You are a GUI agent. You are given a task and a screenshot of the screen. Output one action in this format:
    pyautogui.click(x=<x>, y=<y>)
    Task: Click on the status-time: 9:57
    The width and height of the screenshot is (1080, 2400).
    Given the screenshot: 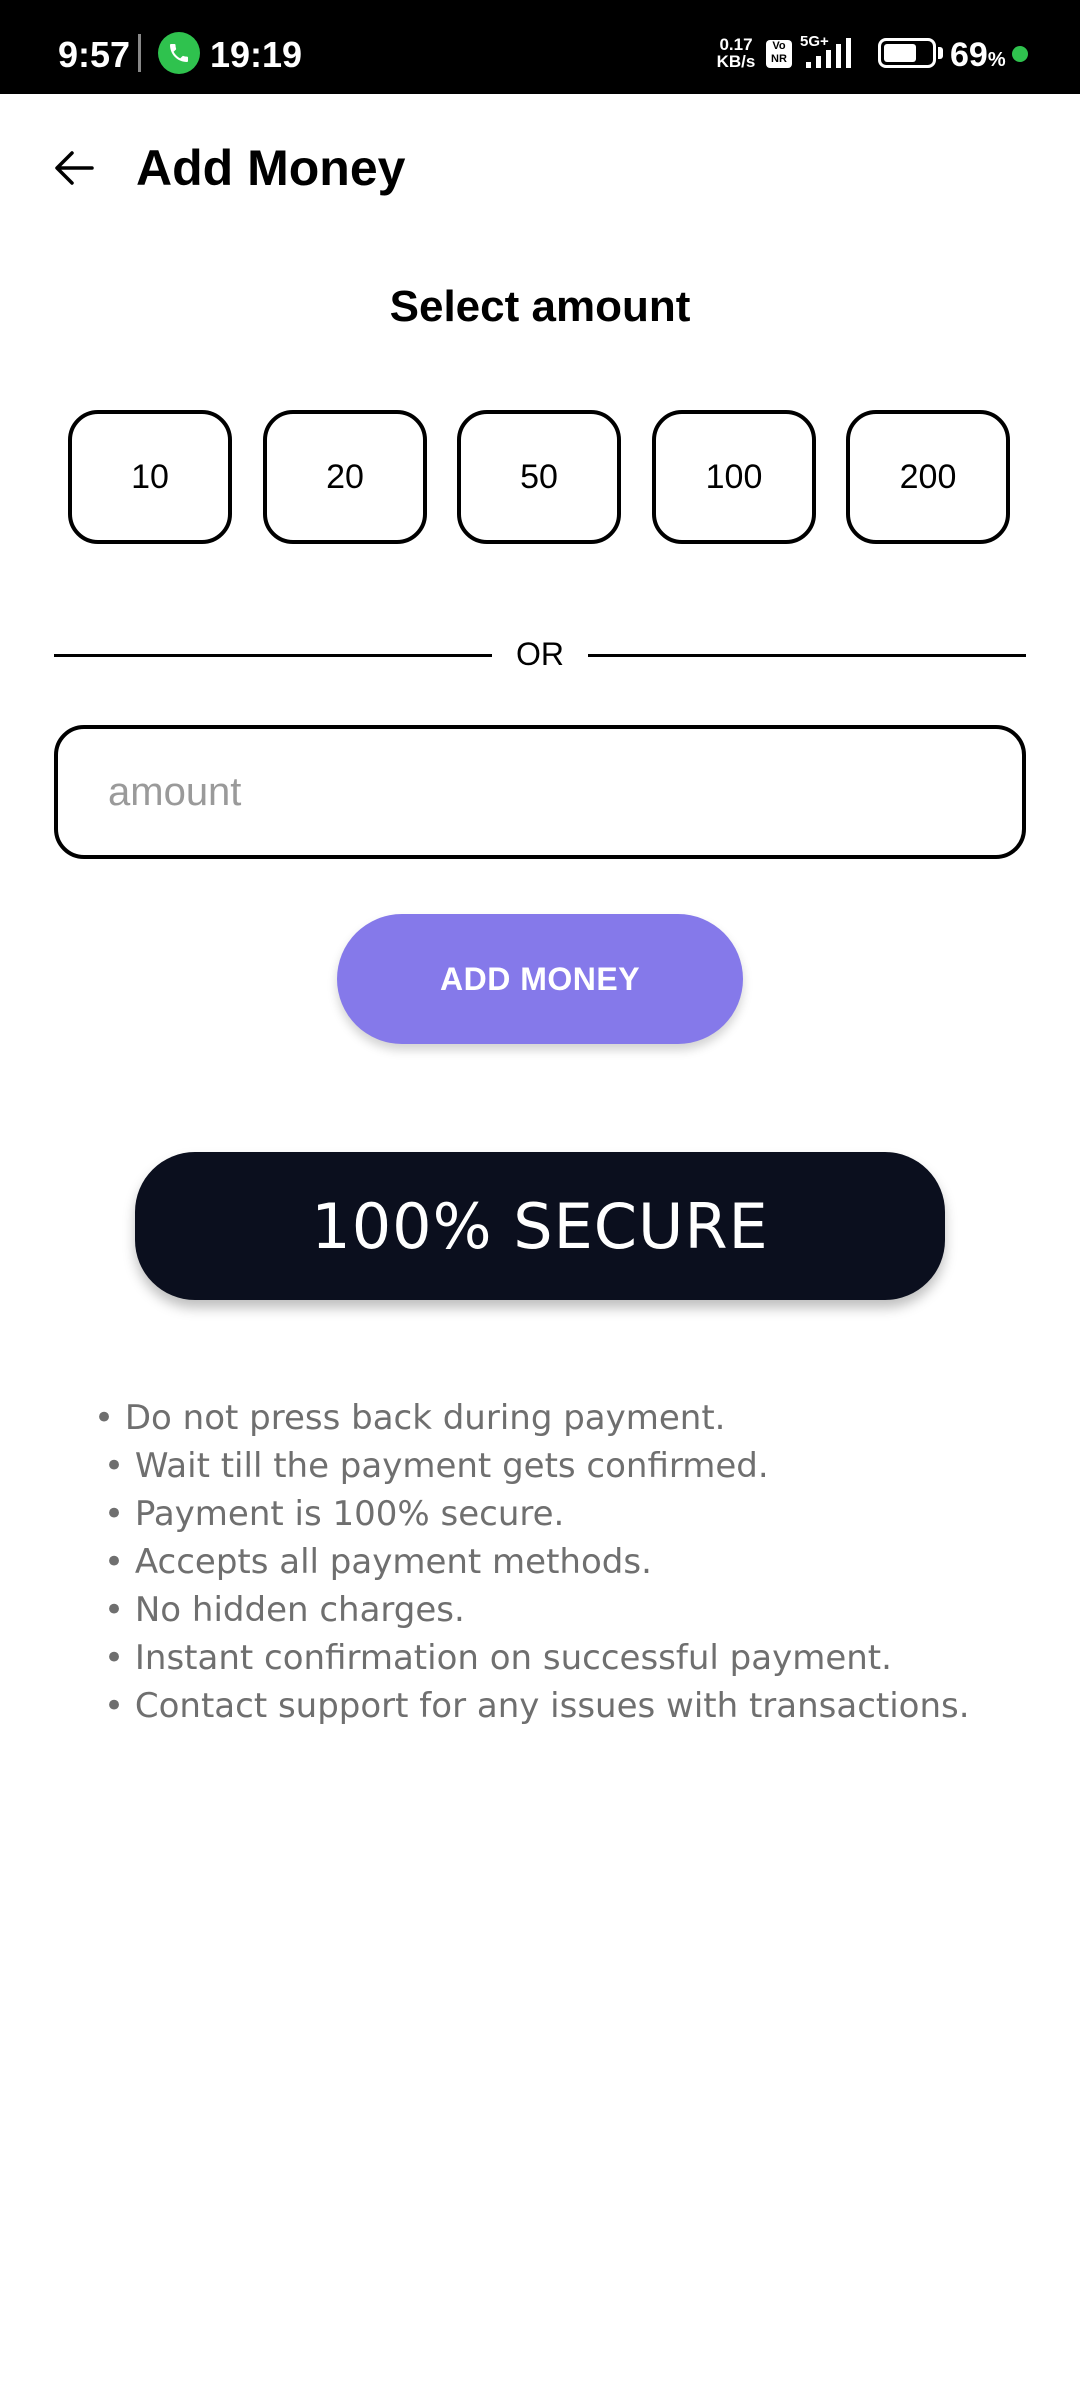 What is the action you would take?
    pyautogui.click(x=94, y=54)
    